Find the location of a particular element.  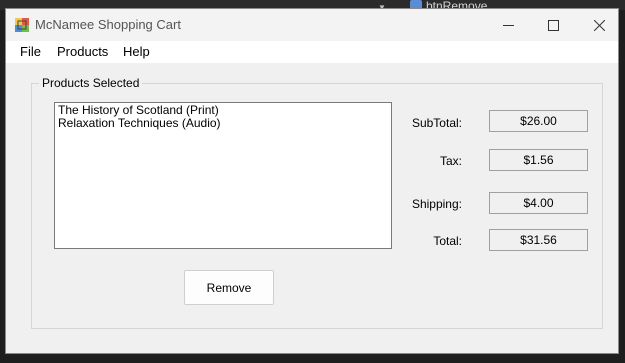

menu-help: Help is located at coordinates (136, 51).